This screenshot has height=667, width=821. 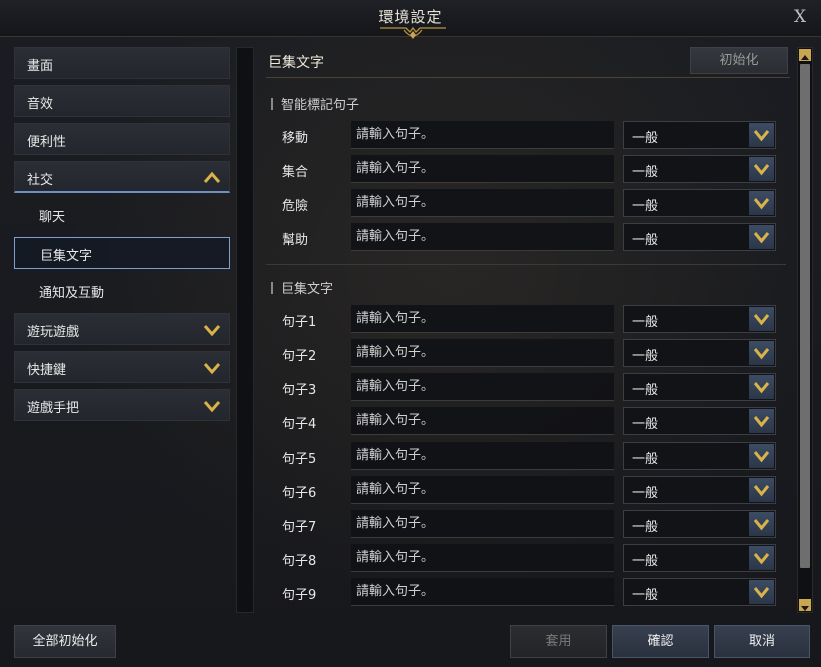 I want to click on scroll-up-arrow, so click(x=805, y=55).